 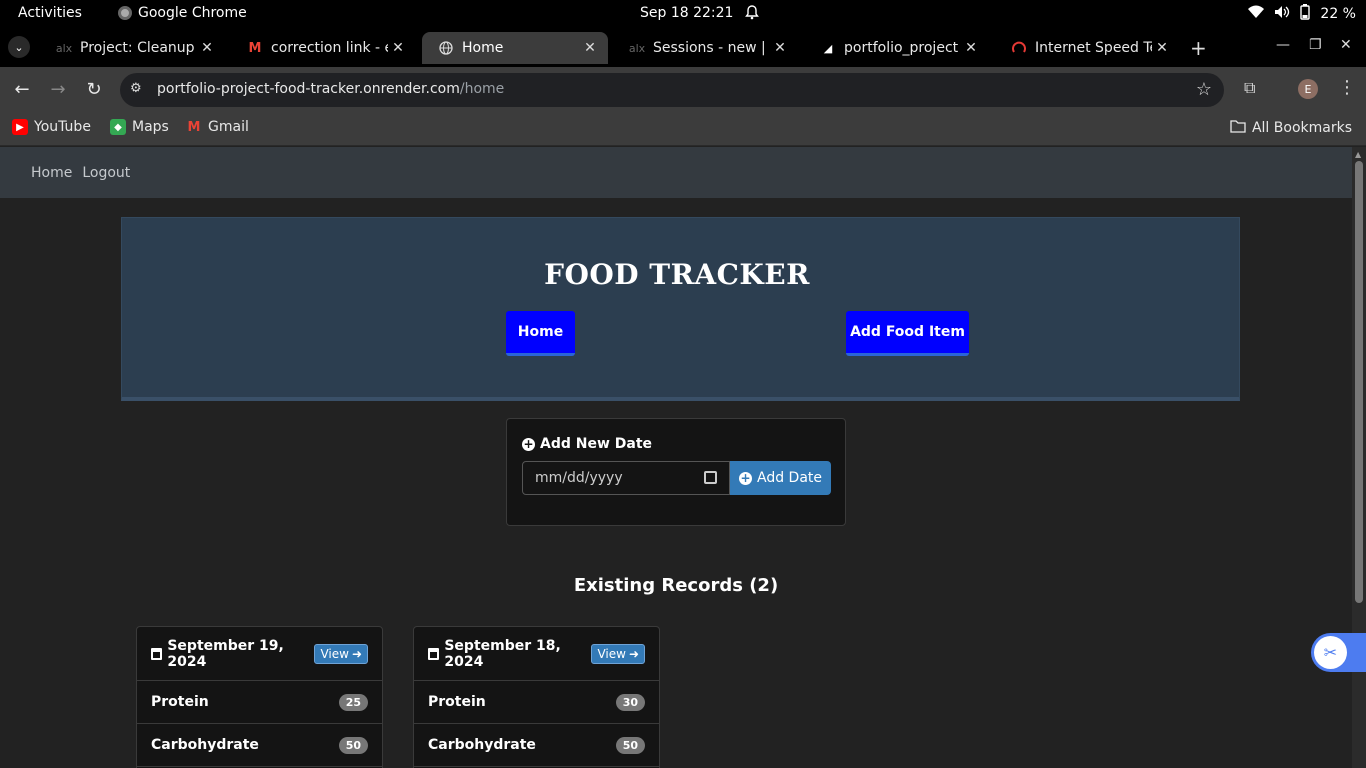 I want to click on site-navbar: Home Logout, so click(x=676, y=172).